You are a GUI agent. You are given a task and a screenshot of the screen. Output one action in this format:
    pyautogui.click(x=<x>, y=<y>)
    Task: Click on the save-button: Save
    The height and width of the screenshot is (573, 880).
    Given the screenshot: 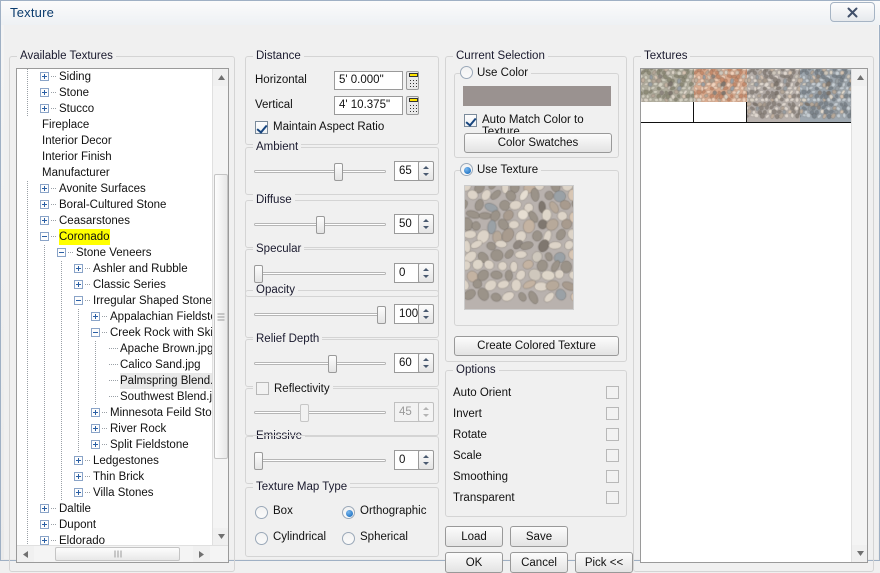 What is the action you would take?
    pyautogui.click(x=539, y=536)
    